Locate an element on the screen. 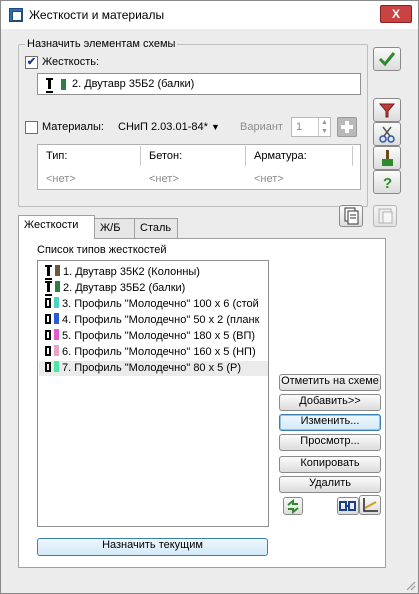 Image resolution: width=419 pixels, height=594 pixels. window-title: Жесткости и материалы is located at coordinates (97, 15).